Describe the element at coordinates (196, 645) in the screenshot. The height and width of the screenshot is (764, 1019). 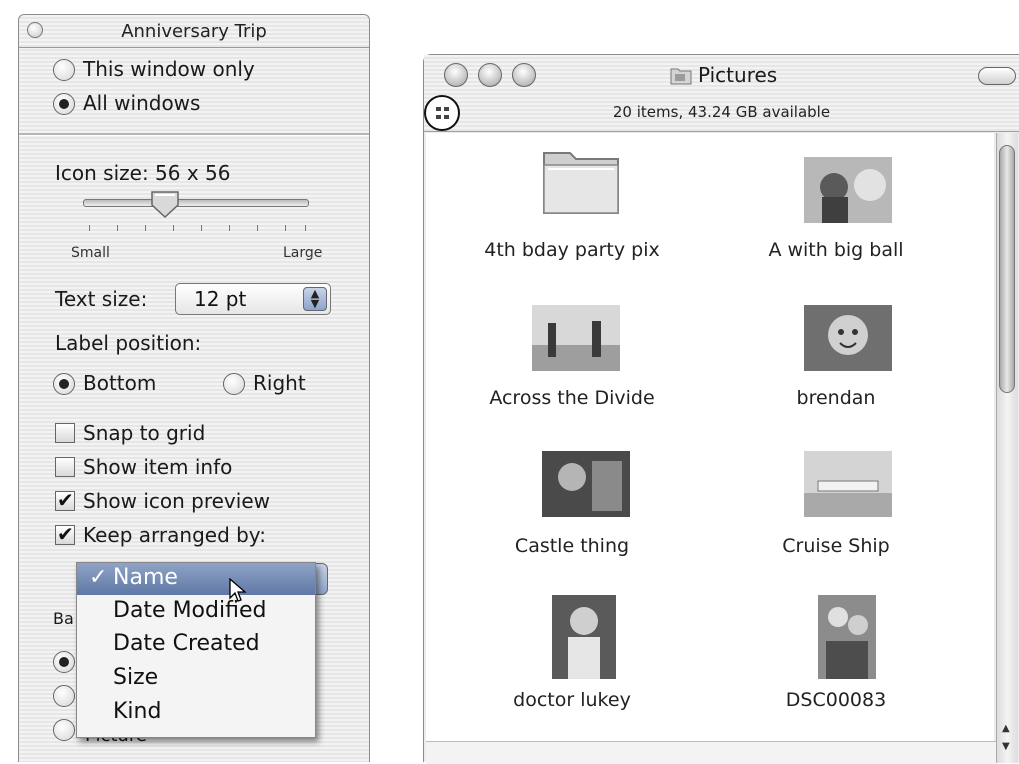
I see `menu-item-date-created: Date Created` at that location.